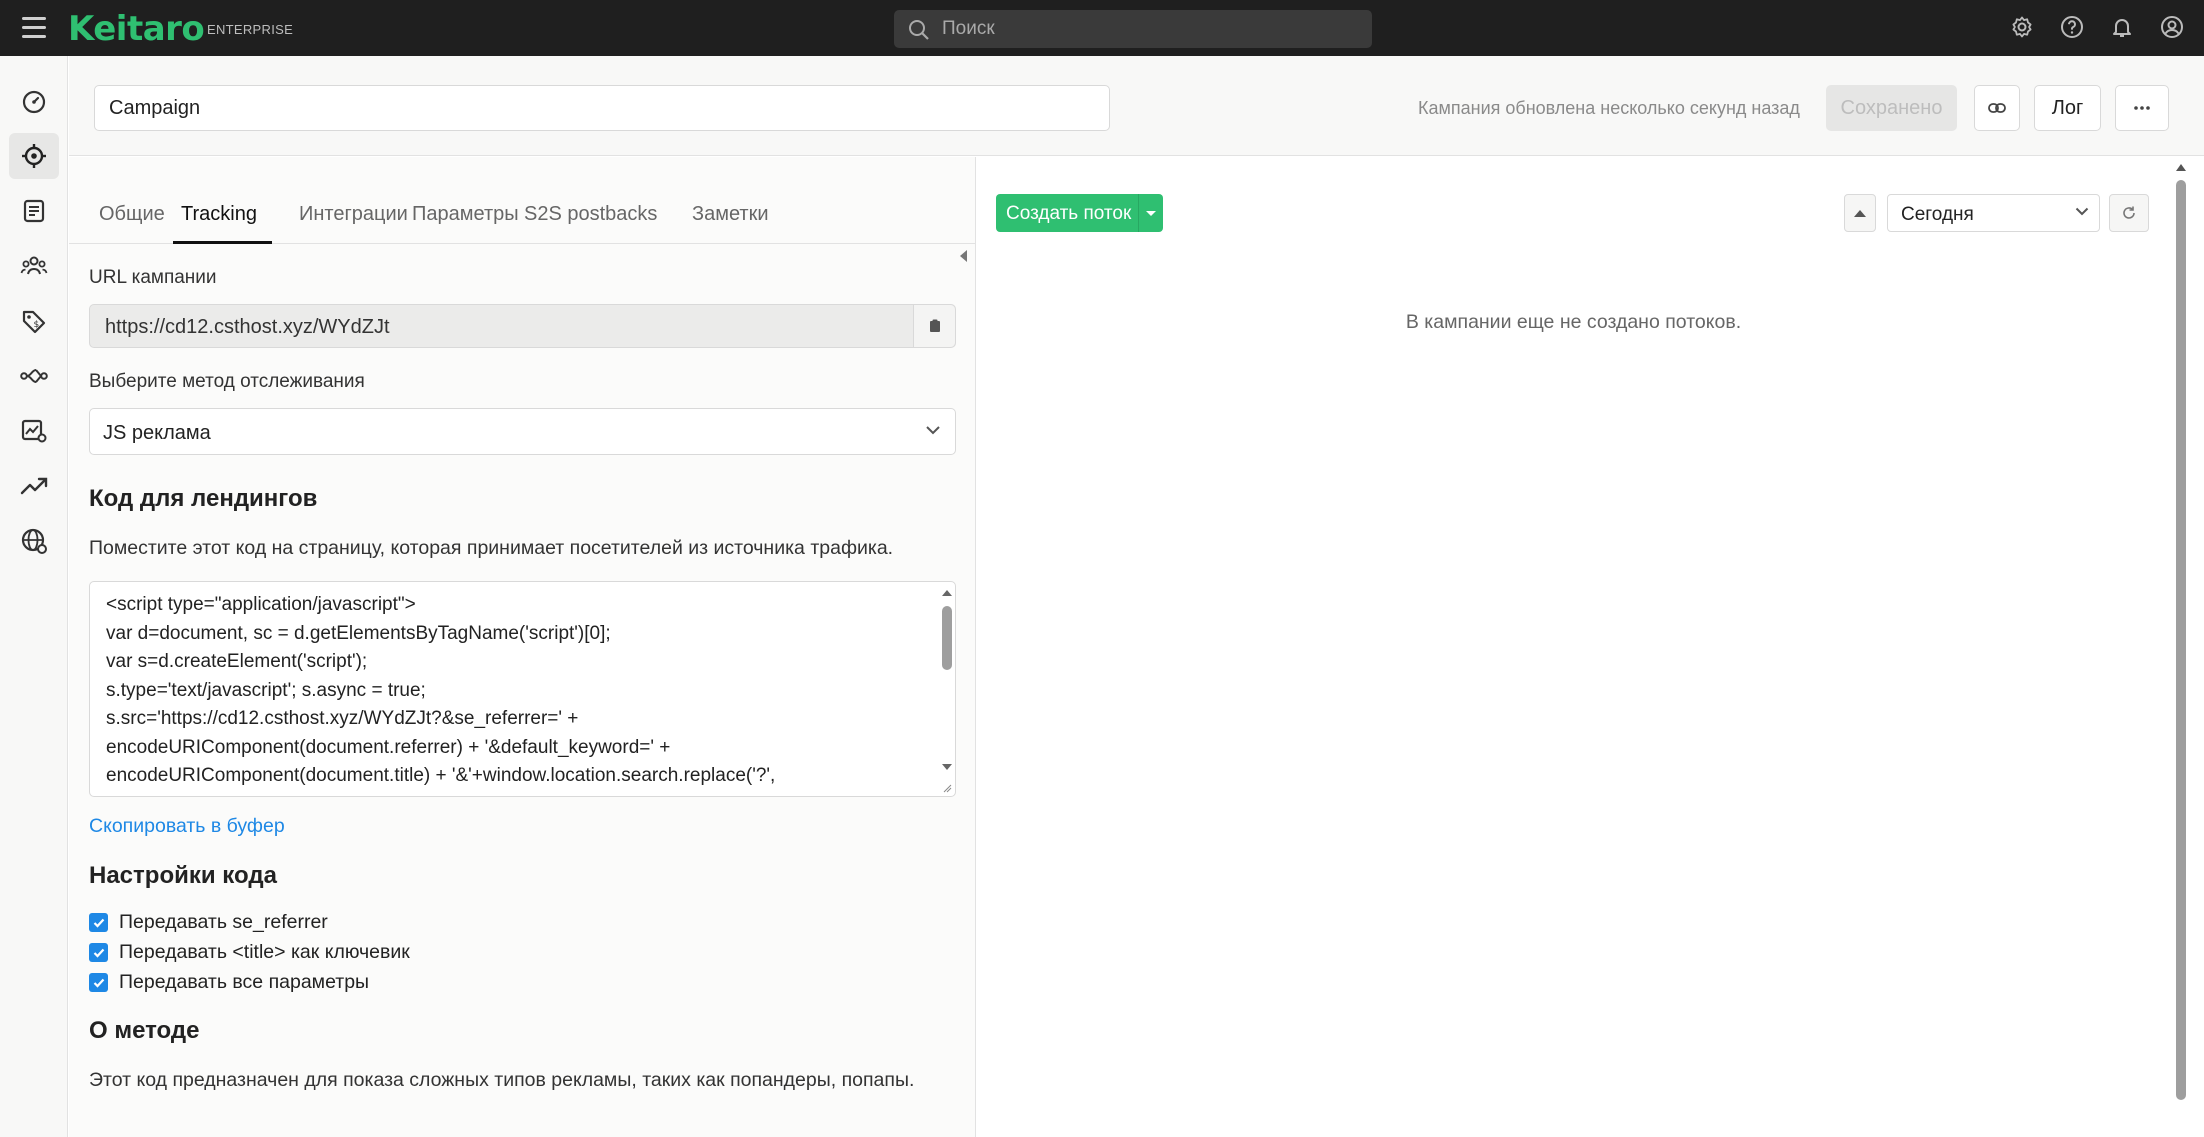  I want to click on code-scrollbar, so click(947, 681).